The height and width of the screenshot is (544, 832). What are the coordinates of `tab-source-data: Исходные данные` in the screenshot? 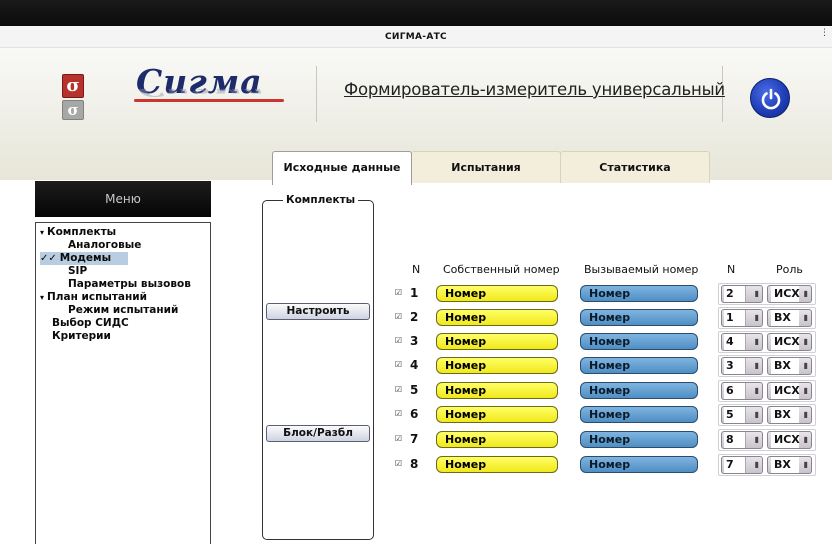 It's located at (342, 168).